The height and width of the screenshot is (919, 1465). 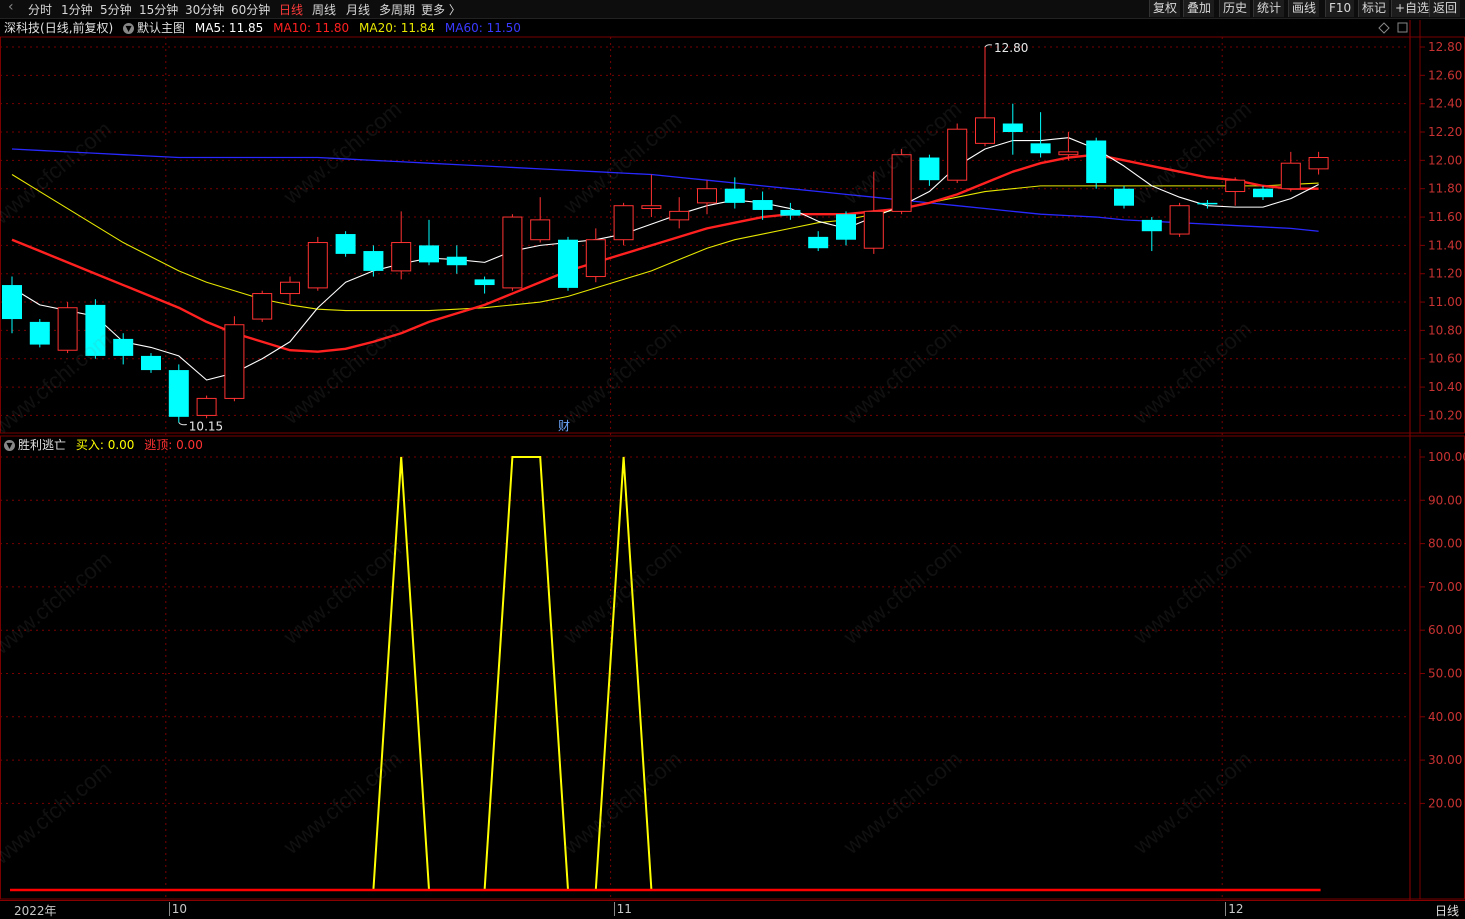 What do you see at coordinates (1269, 8) in the screenshot?
I see `toolbar-button-3: 统计` at bounding box center [1269, 8].